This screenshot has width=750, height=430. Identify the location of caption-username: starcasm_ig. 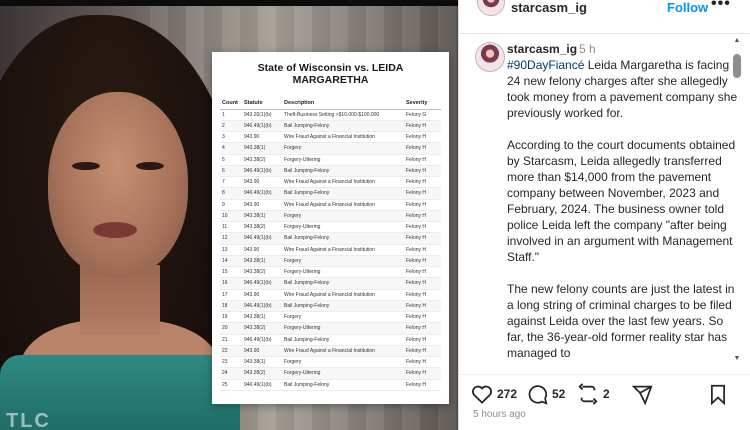
(542, 49).